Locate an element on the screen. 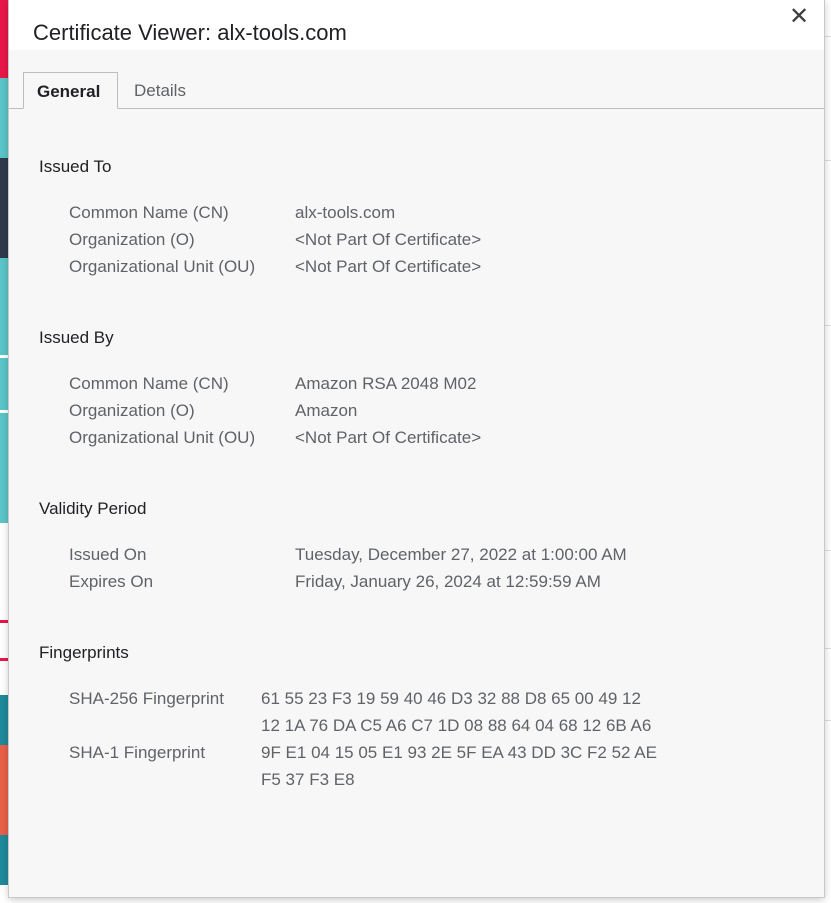  issued-to-o-label: Organization (O) is located at coordinates (132, 239).